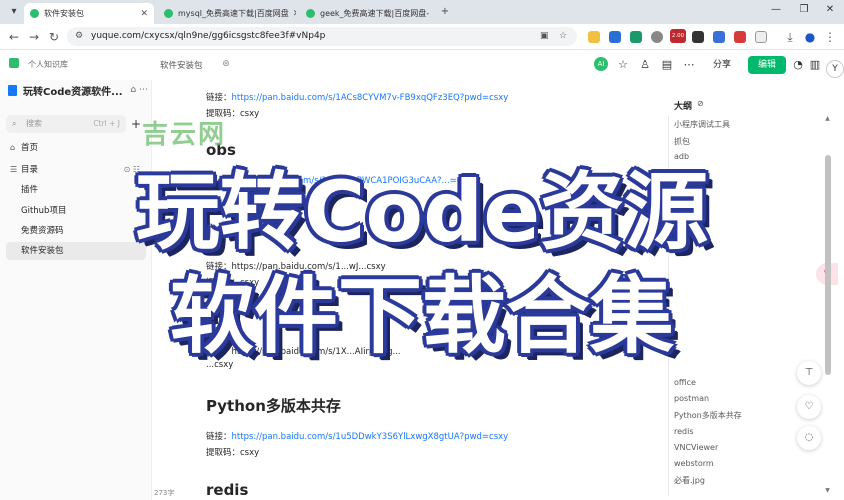 The width and height of the screenshot is (844, 500). What do you see at coordinates (14, 37) in the screenshot?
I see `back-icon: ←` at bounding box center [14, 37].